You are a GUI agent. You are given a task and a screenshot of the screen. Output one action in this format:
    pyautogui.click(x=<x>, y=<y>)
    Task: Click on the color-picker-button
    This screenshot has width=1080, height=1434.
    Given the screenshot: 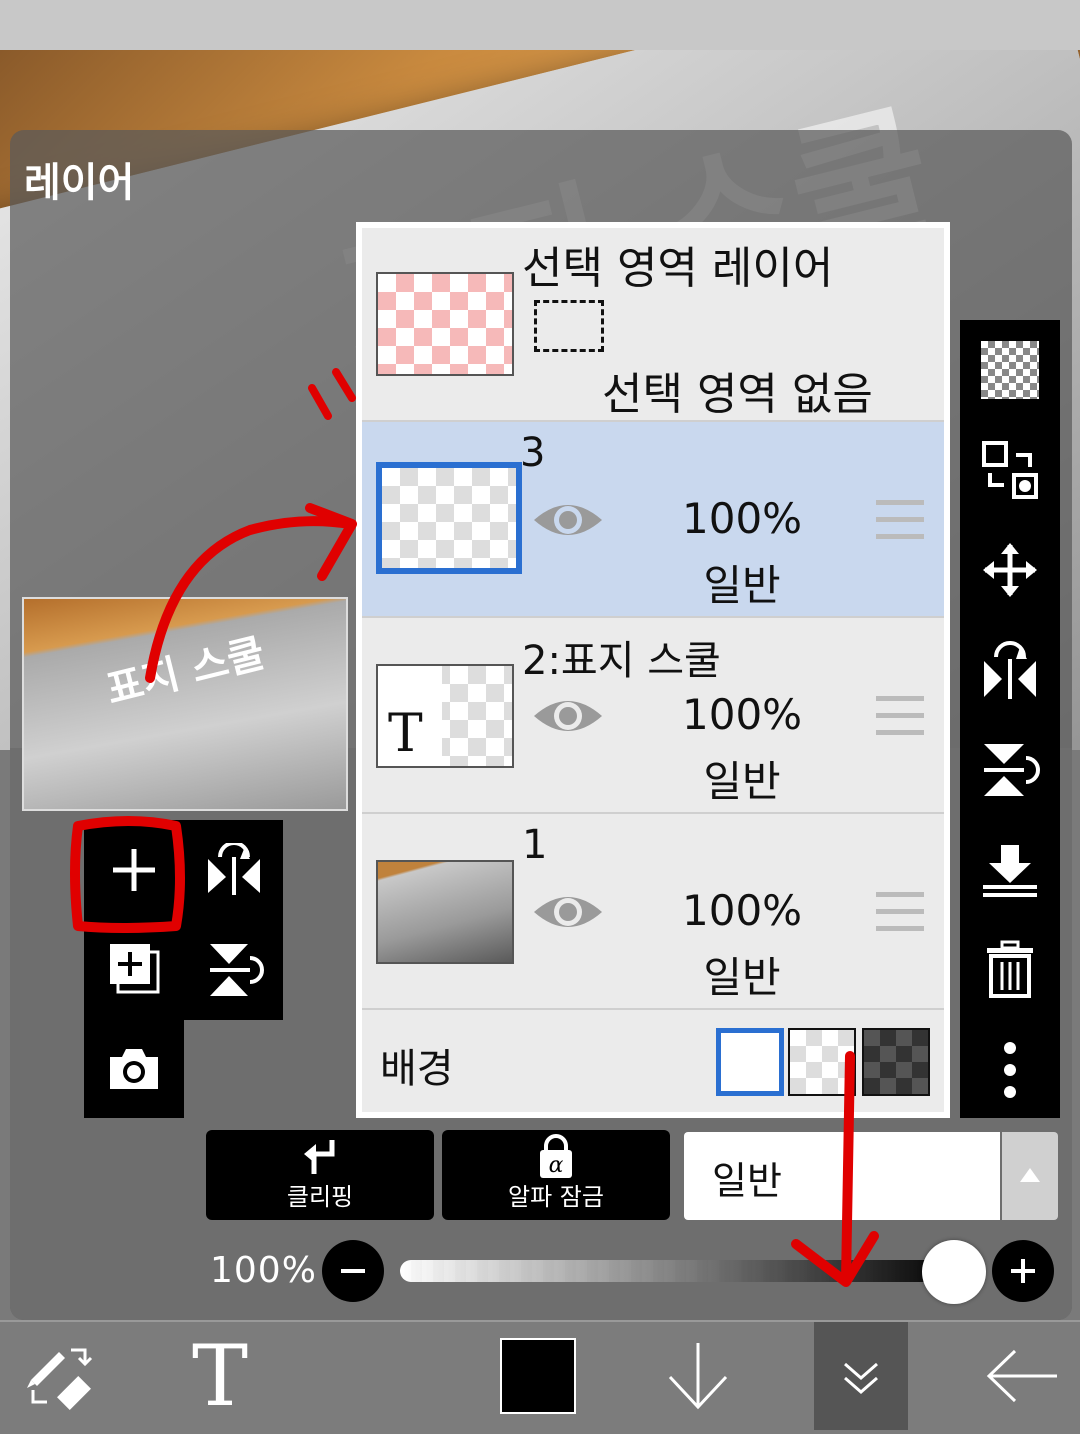 What is the action you would take?
    pyautogui.click(x=538, y=1376)
    